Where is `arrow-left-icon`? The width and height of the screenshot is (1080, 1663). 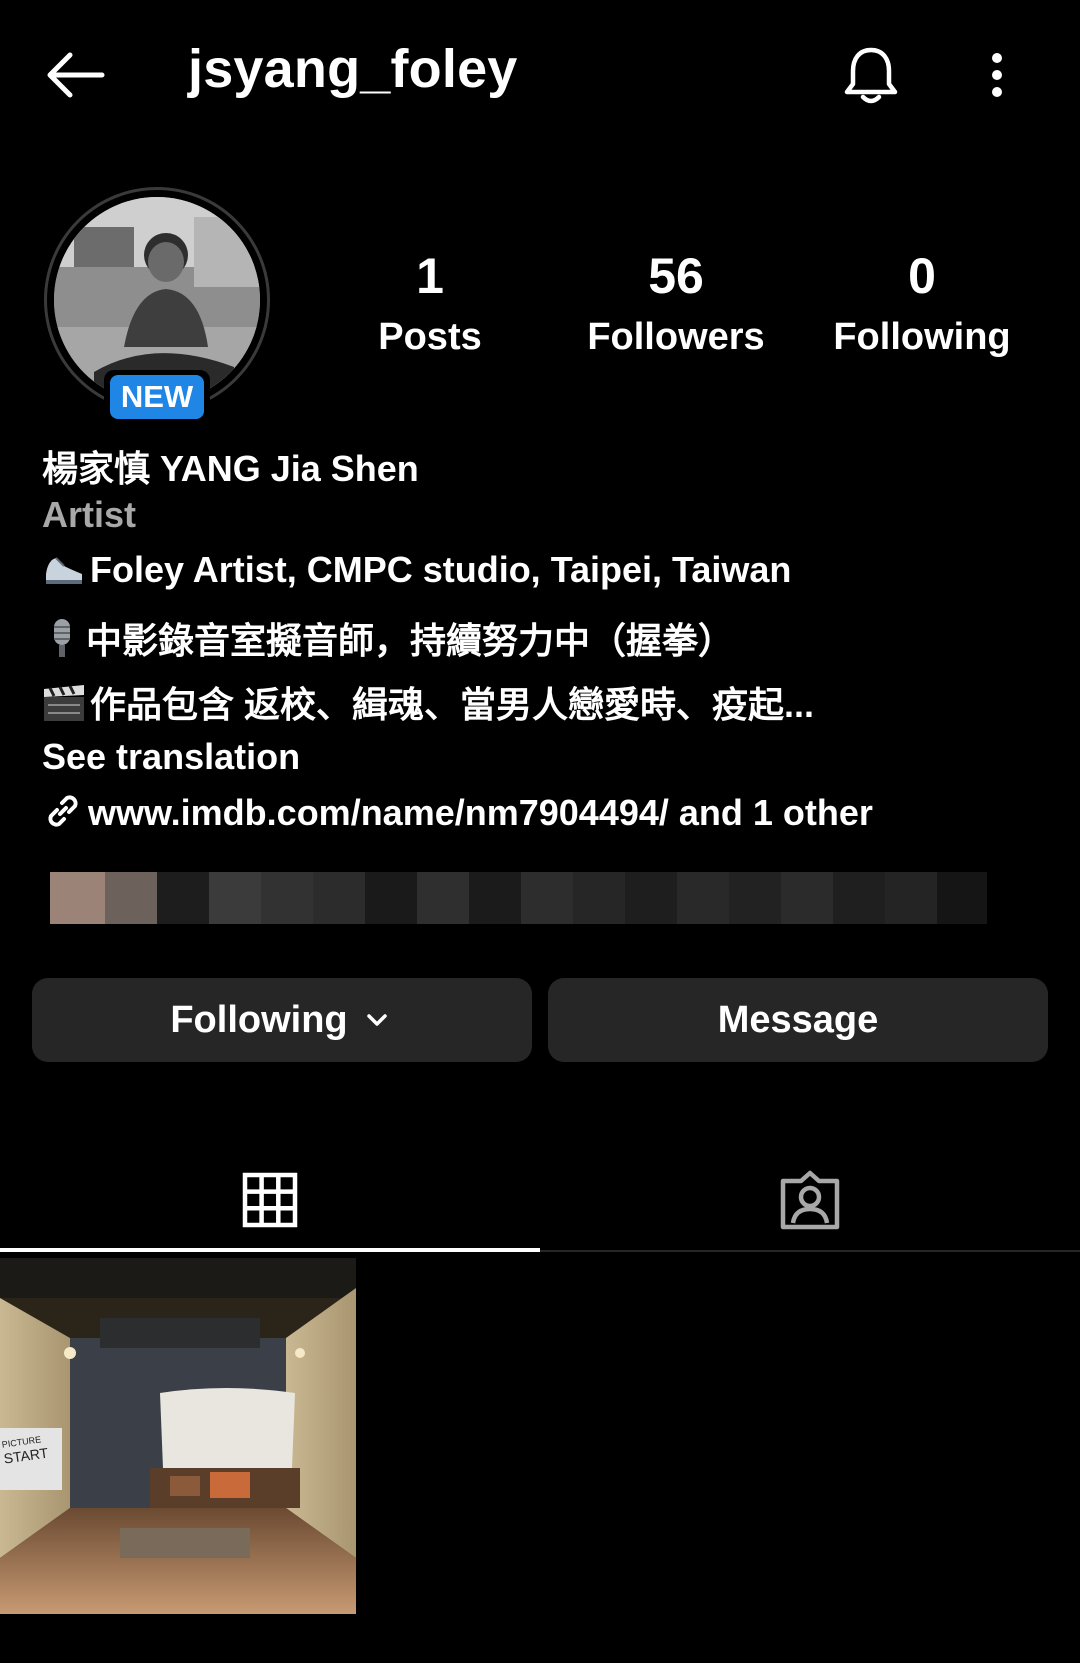
arrow-left-icon is located at coordinates (76, 75).